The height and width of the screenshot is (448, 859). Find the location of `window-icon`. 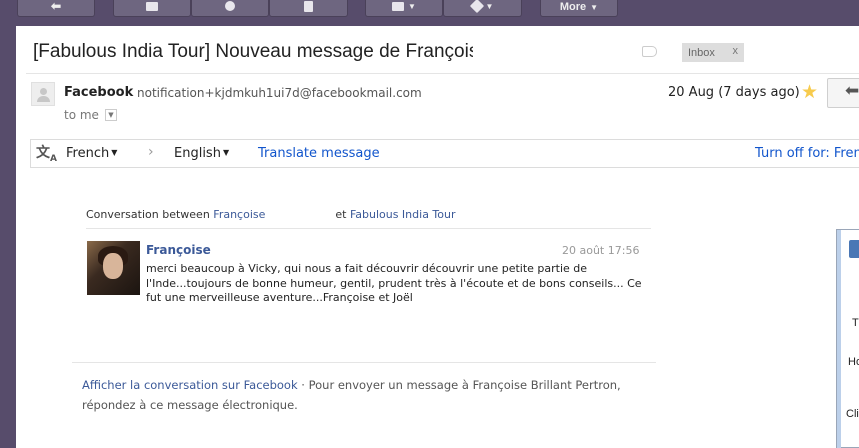

window-icon is located at coordinates (854, 249).